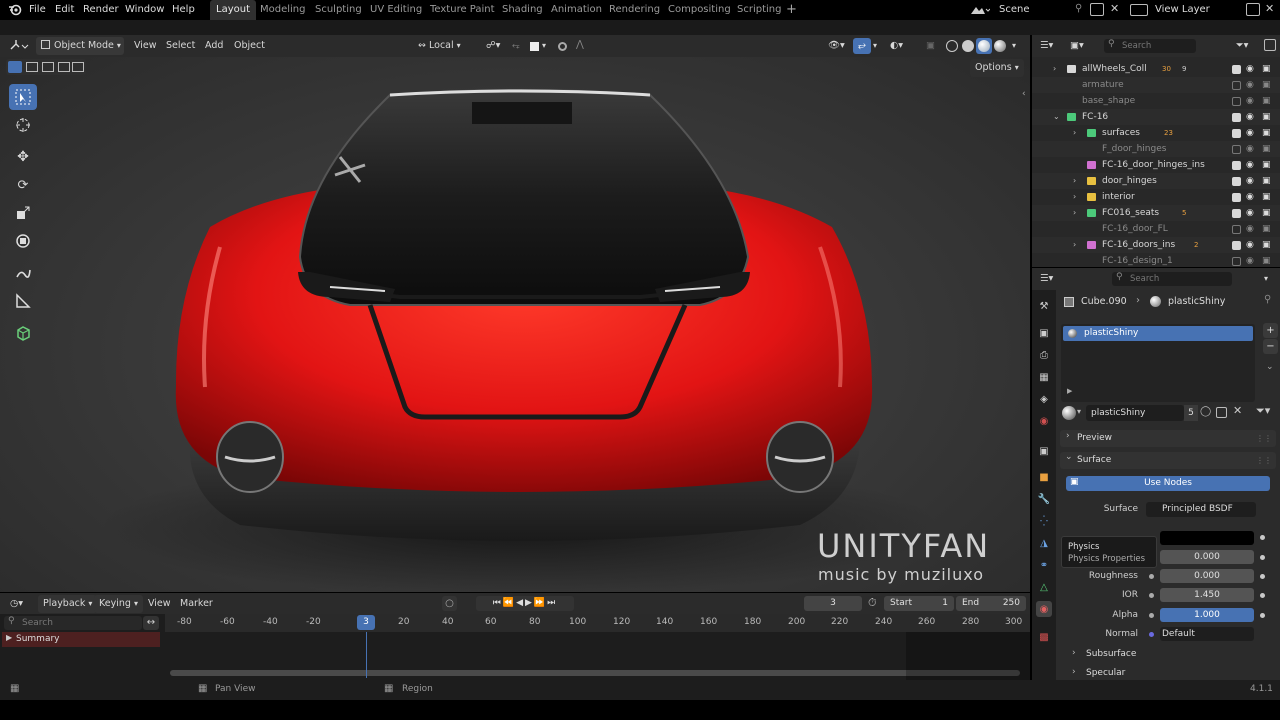 The height and width of the screenshot is (720, 1280). I want to click on data-tab-icon: △, so click(1044, 587).